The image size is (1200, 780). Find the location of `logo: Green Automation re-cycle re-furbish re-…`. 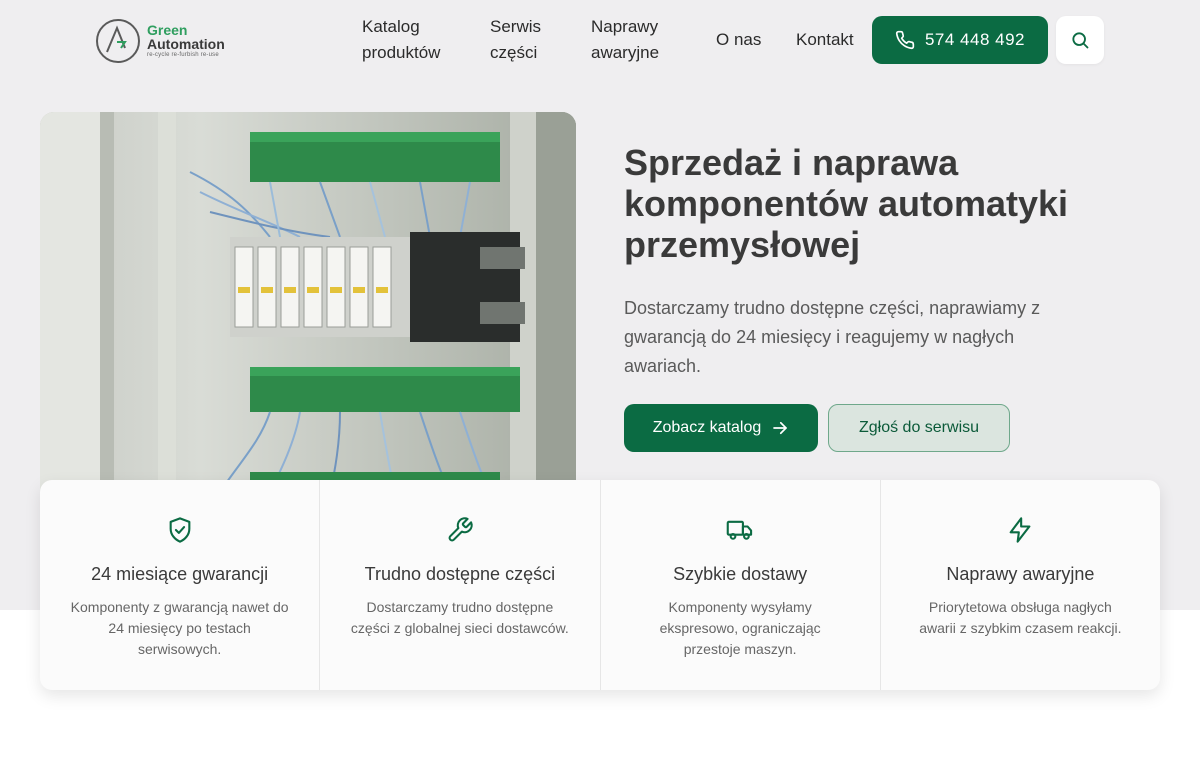

logo: Green Automation re-cycle re-furbish re-… is located at coordinates (170, 41).